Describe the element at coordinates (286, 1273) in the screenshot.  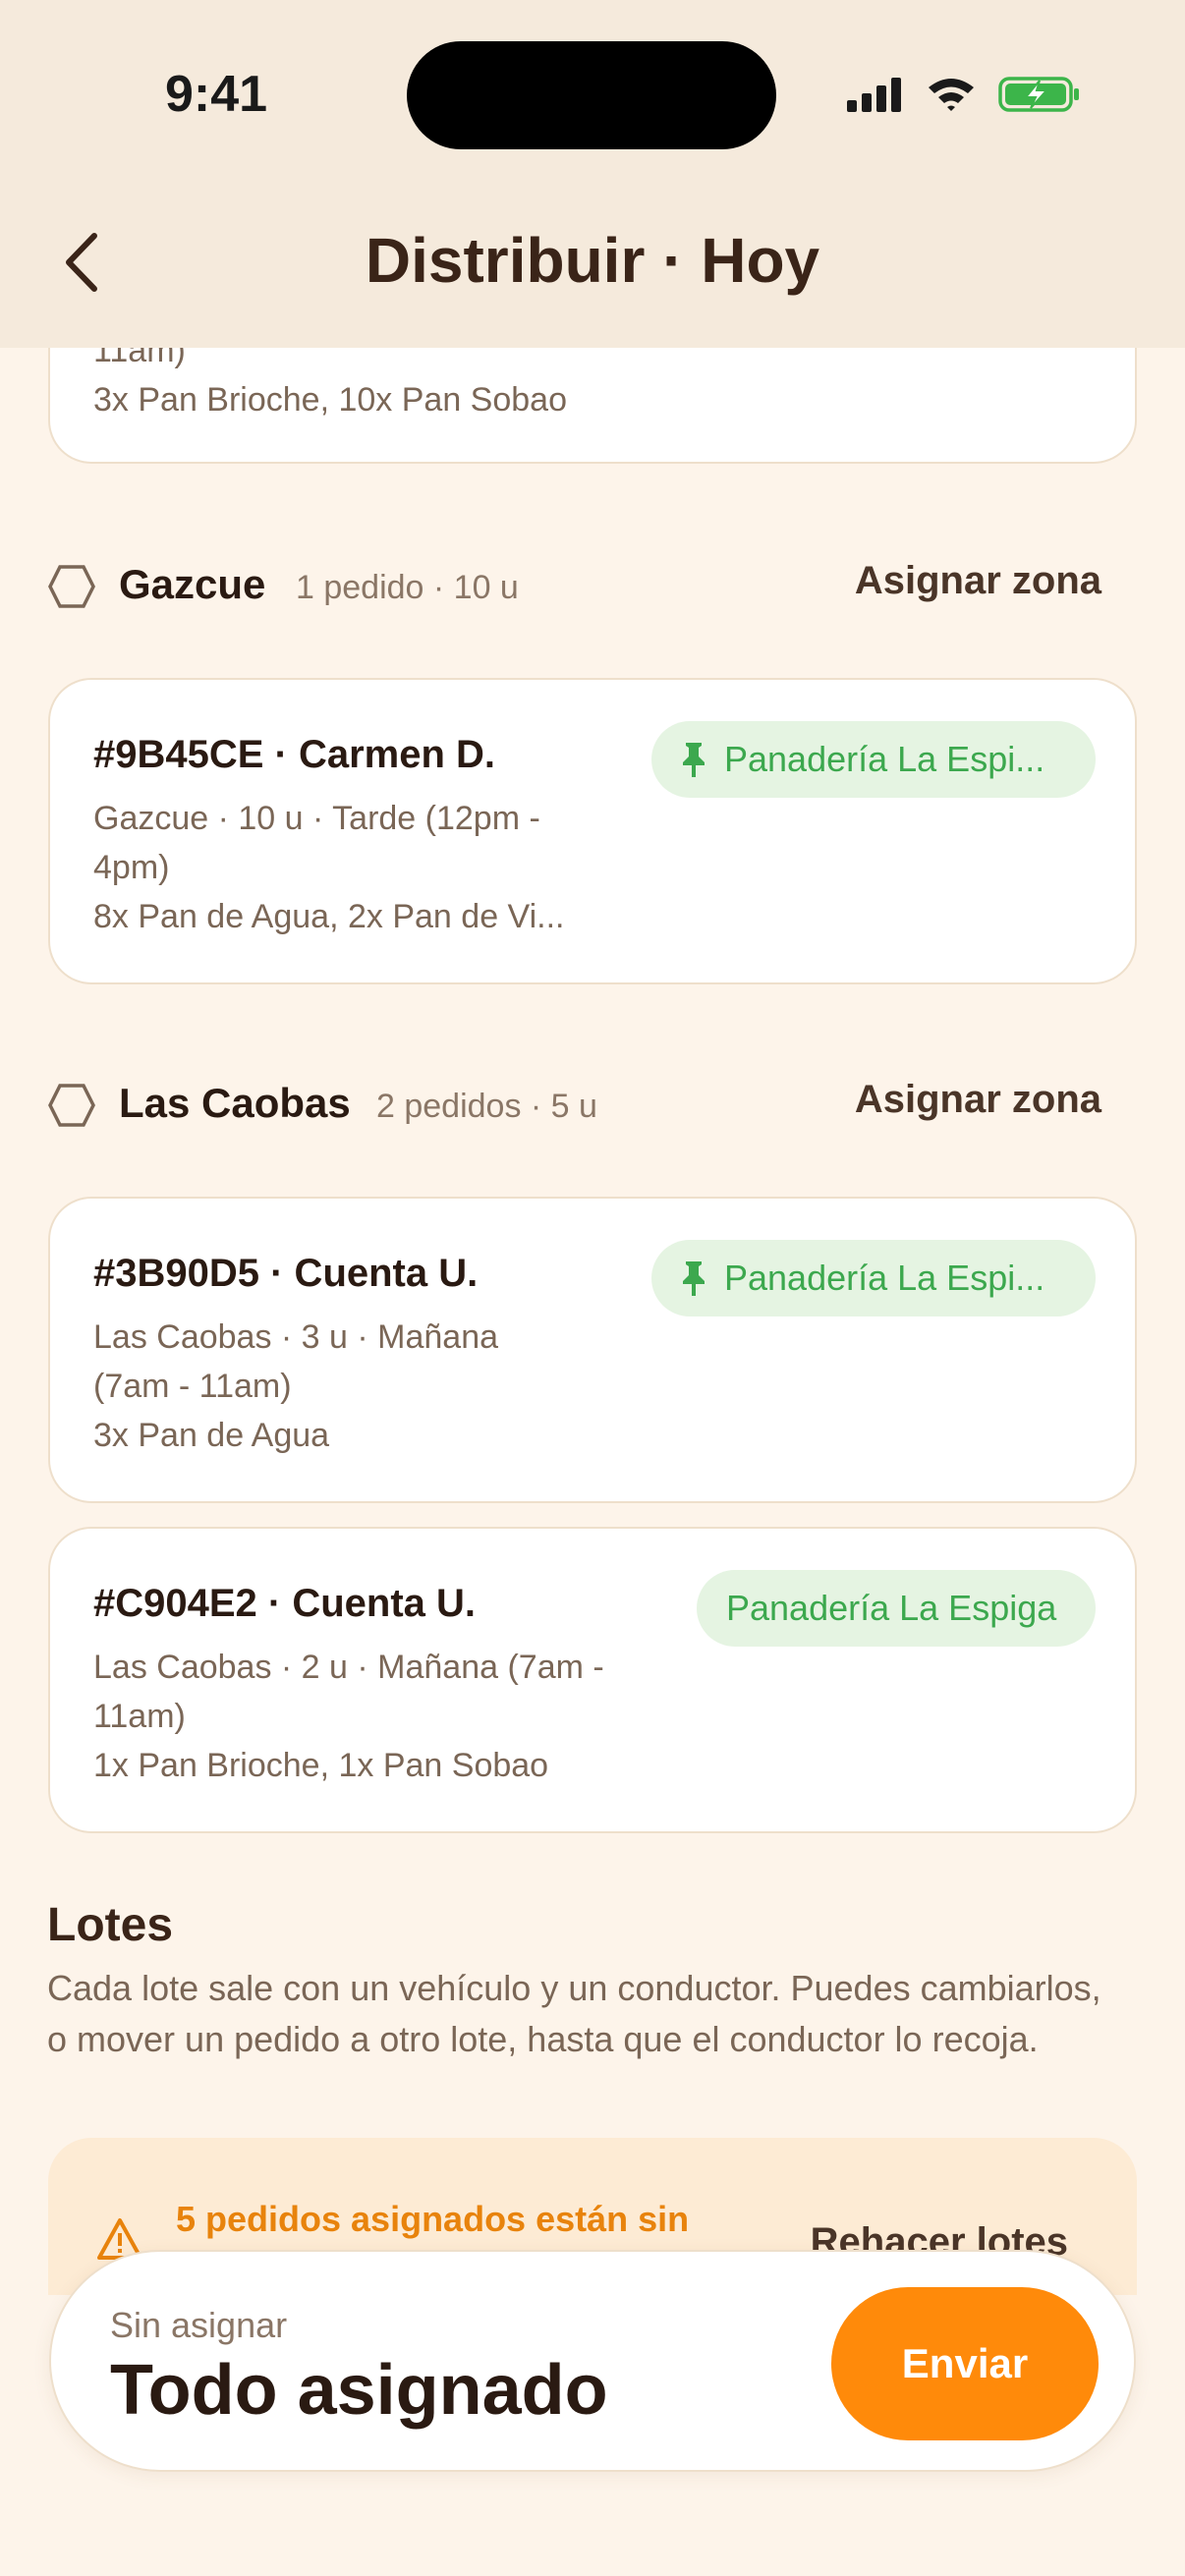
I see `order-title: #3B90D5 · Cuenta U.` at that location.